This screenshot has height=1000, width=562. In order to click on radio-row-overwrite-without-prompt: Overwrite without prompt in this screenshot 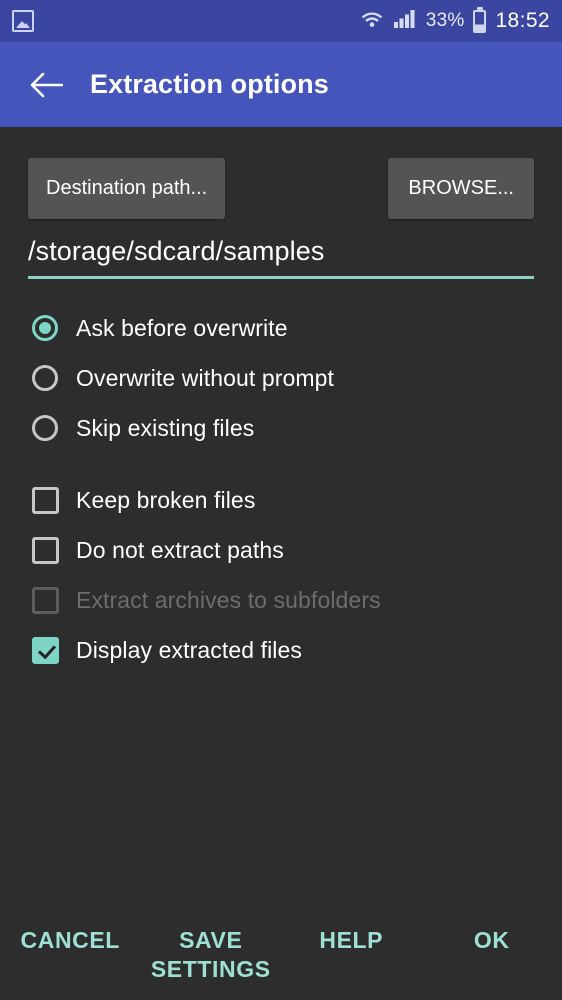, I will do `click(281, 378)`.